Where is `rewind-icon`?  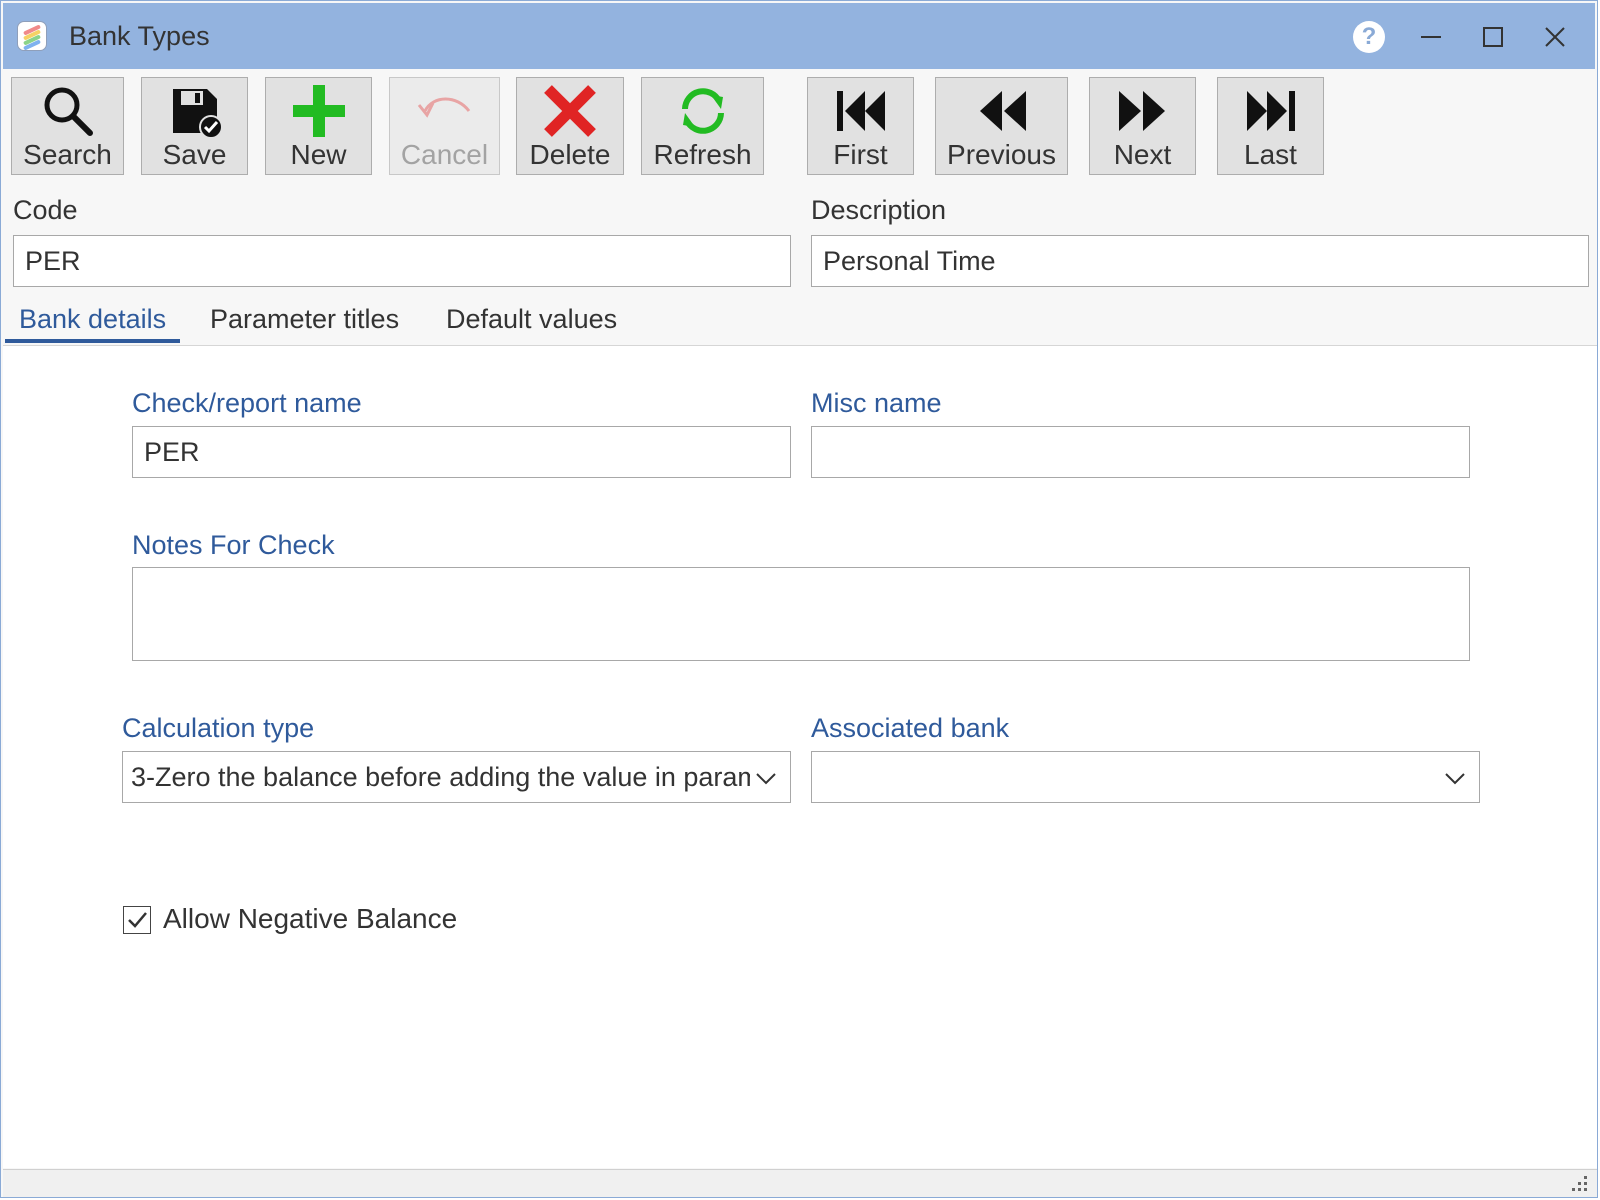 rewind-icon is located at coordinates (1002, 111).